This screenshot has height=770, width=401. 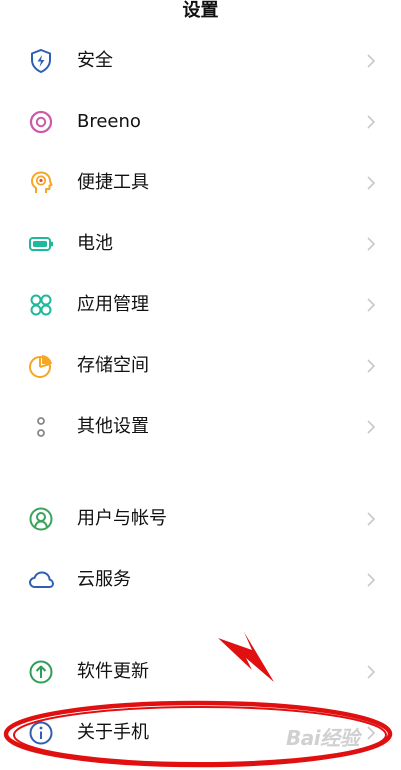 I want to click on head-gear-icon, so click(x=41, y=183).